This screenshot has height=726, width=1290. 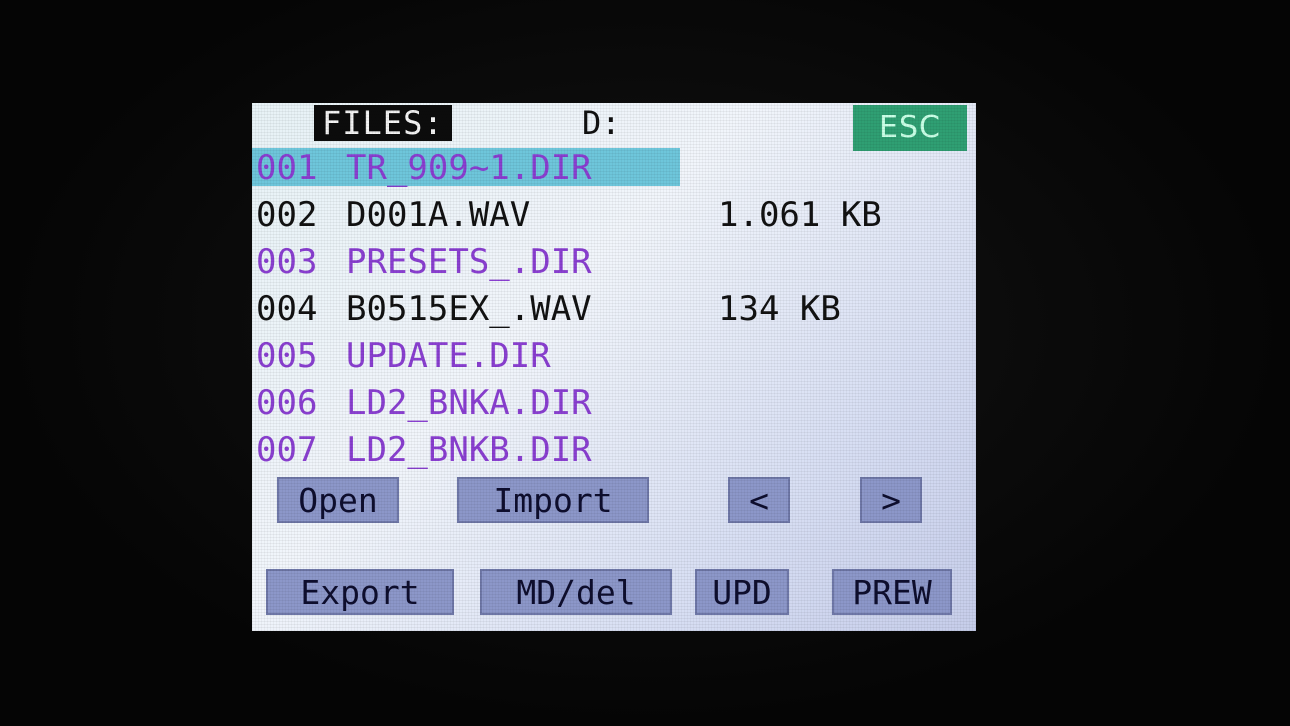 I want to click on file-row-004: 004 B0515EX_.WAV 134 KB, so click(x=614, y=309).